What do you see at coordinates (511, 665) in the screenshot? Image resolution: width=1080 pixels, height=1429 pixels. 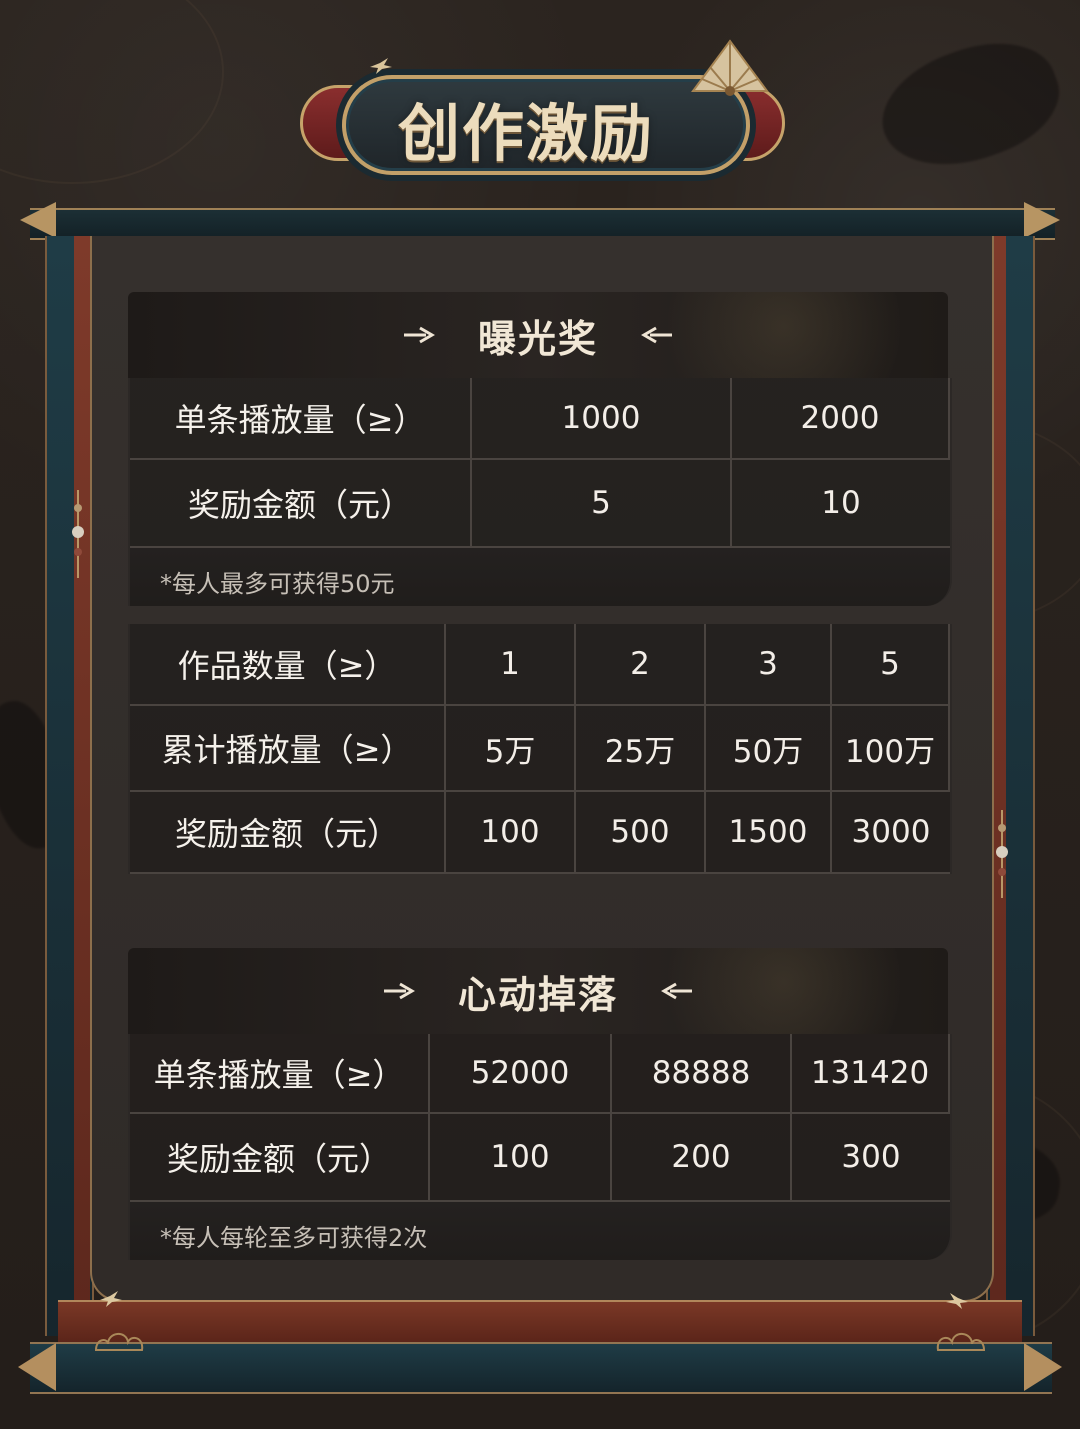 I see `table-cell: 1` at bounding box center [511, 665].